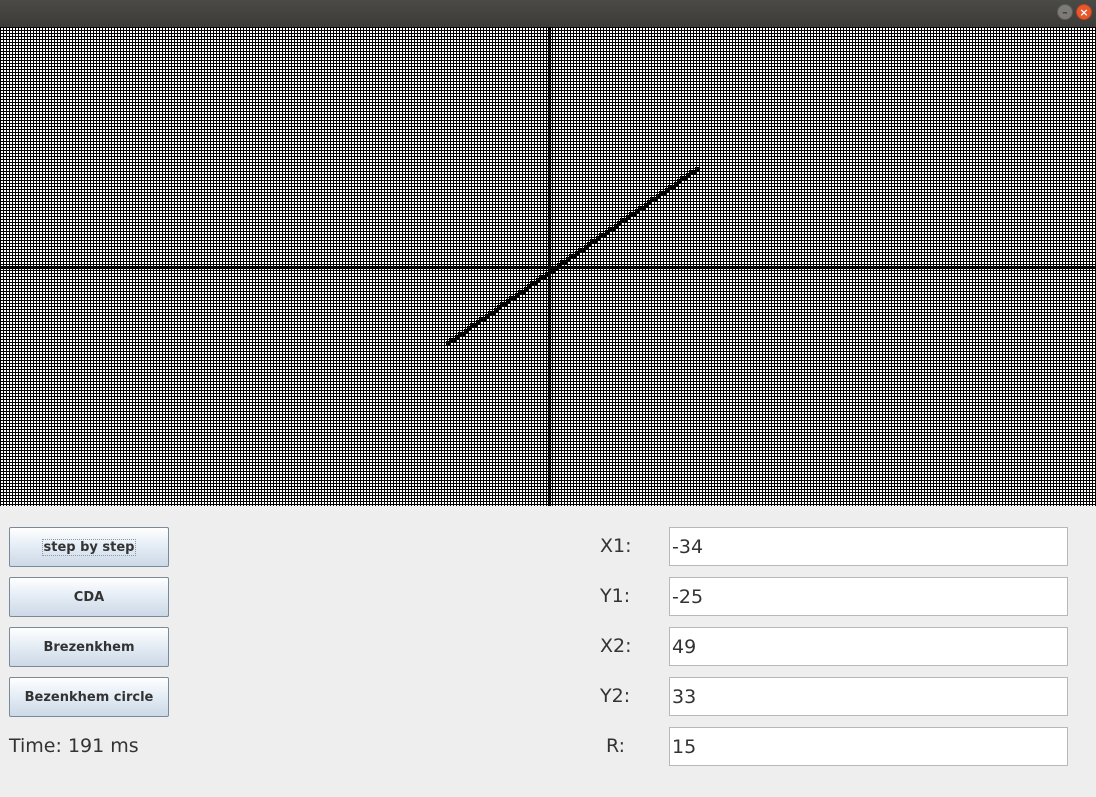 The image size is (1096, 797). Describe the element at coordinates (74, 746) in the screenshot. I see `time-label: Time: 191 ms` at that location.